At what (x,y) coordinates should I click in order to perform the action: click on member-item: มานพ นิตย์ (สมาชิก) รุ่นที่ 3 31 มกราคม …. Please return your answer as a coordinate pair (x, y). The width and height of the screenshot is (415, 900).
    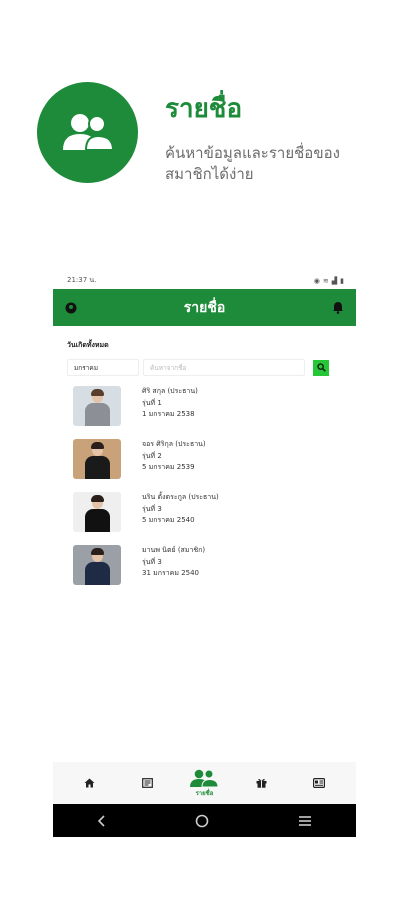
    Looking at the image, I should click on (204, 571).